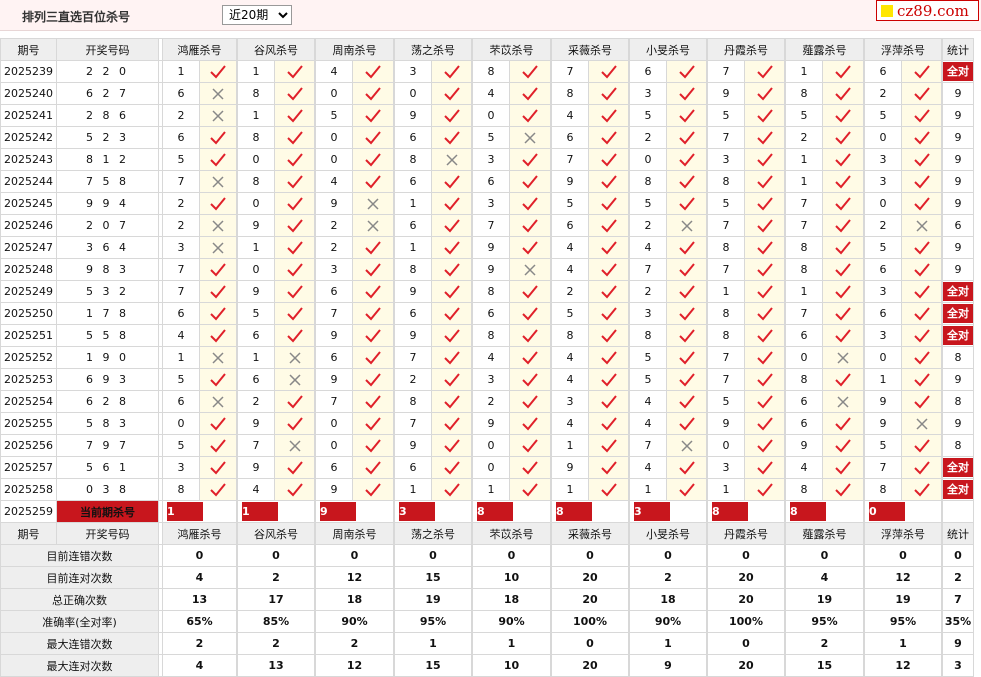 The image size is (981, 677). What do you see at coordinates (107, 533) in the screenshot?
I see `header-draw: 开奖号码` at bounding box center [107, 533].